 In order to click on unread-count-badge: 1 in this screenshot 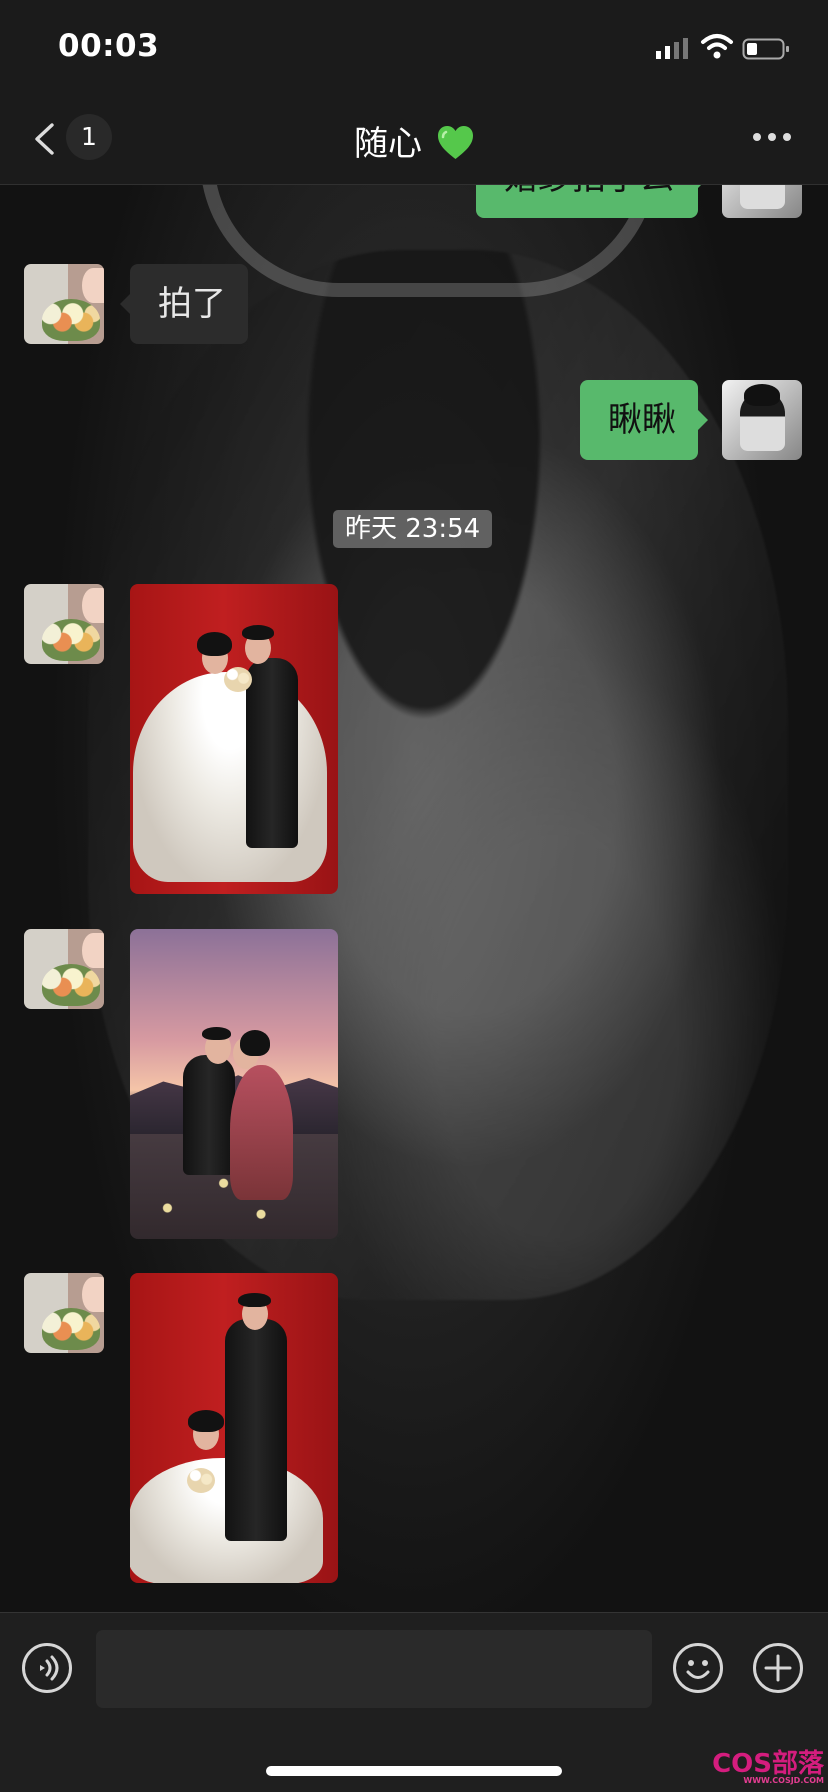, I will do `click(89, 137)`.